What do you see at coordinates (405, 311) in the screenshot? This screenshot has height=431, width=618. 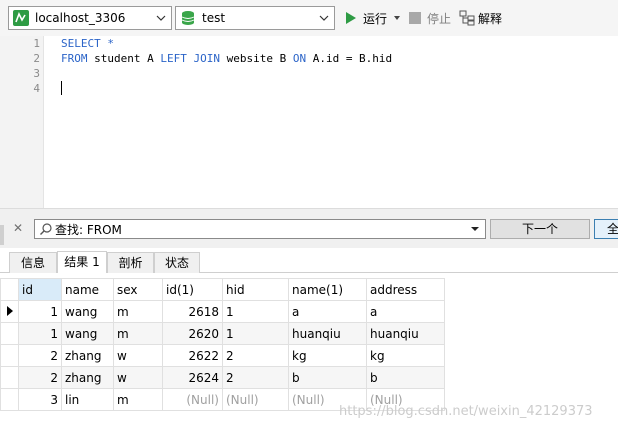 I see `cell-address: a` at bounding box center [405, 311].